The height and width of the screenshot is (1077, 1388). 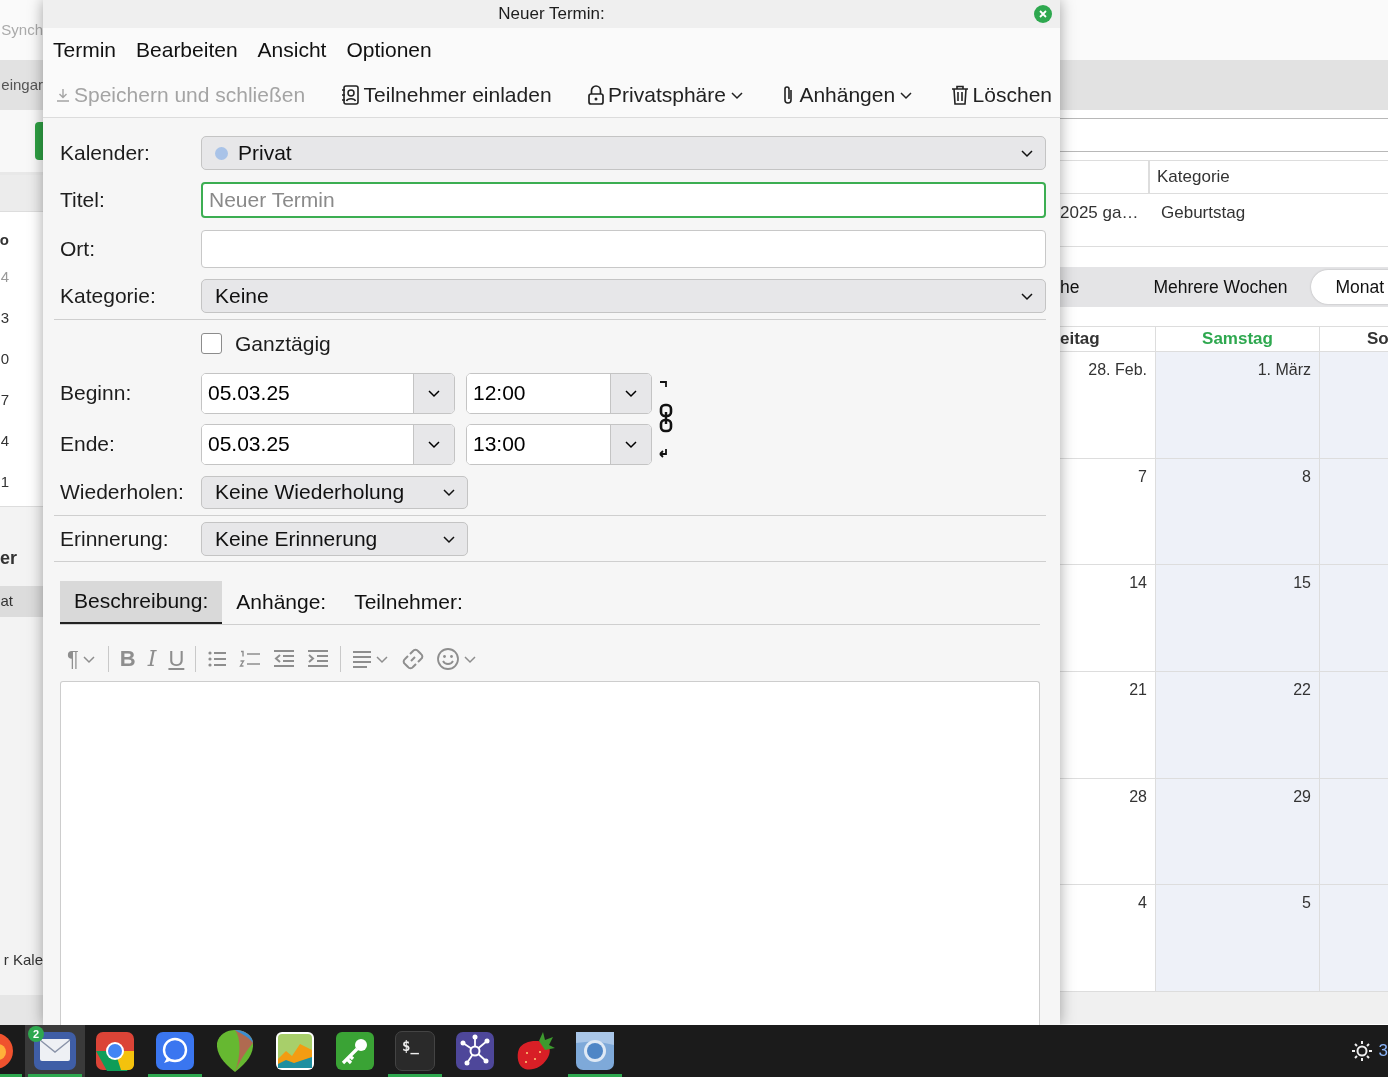 What do you see at coordinates (21, 601) in the screenshot?
I see `sidebar-item: at` at bounding box center [21, 601].